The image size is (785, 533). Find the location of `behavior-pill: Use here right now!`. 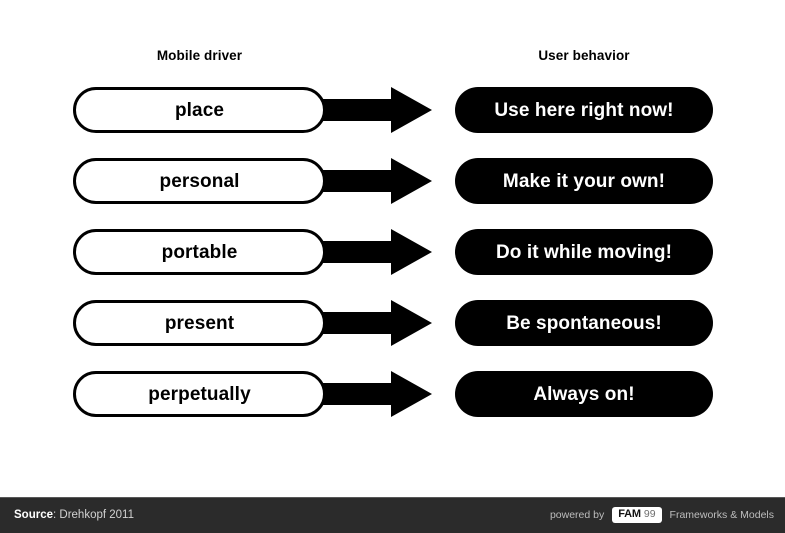

behavior-pill: Use here right now! is located at coordinates (584, 110).